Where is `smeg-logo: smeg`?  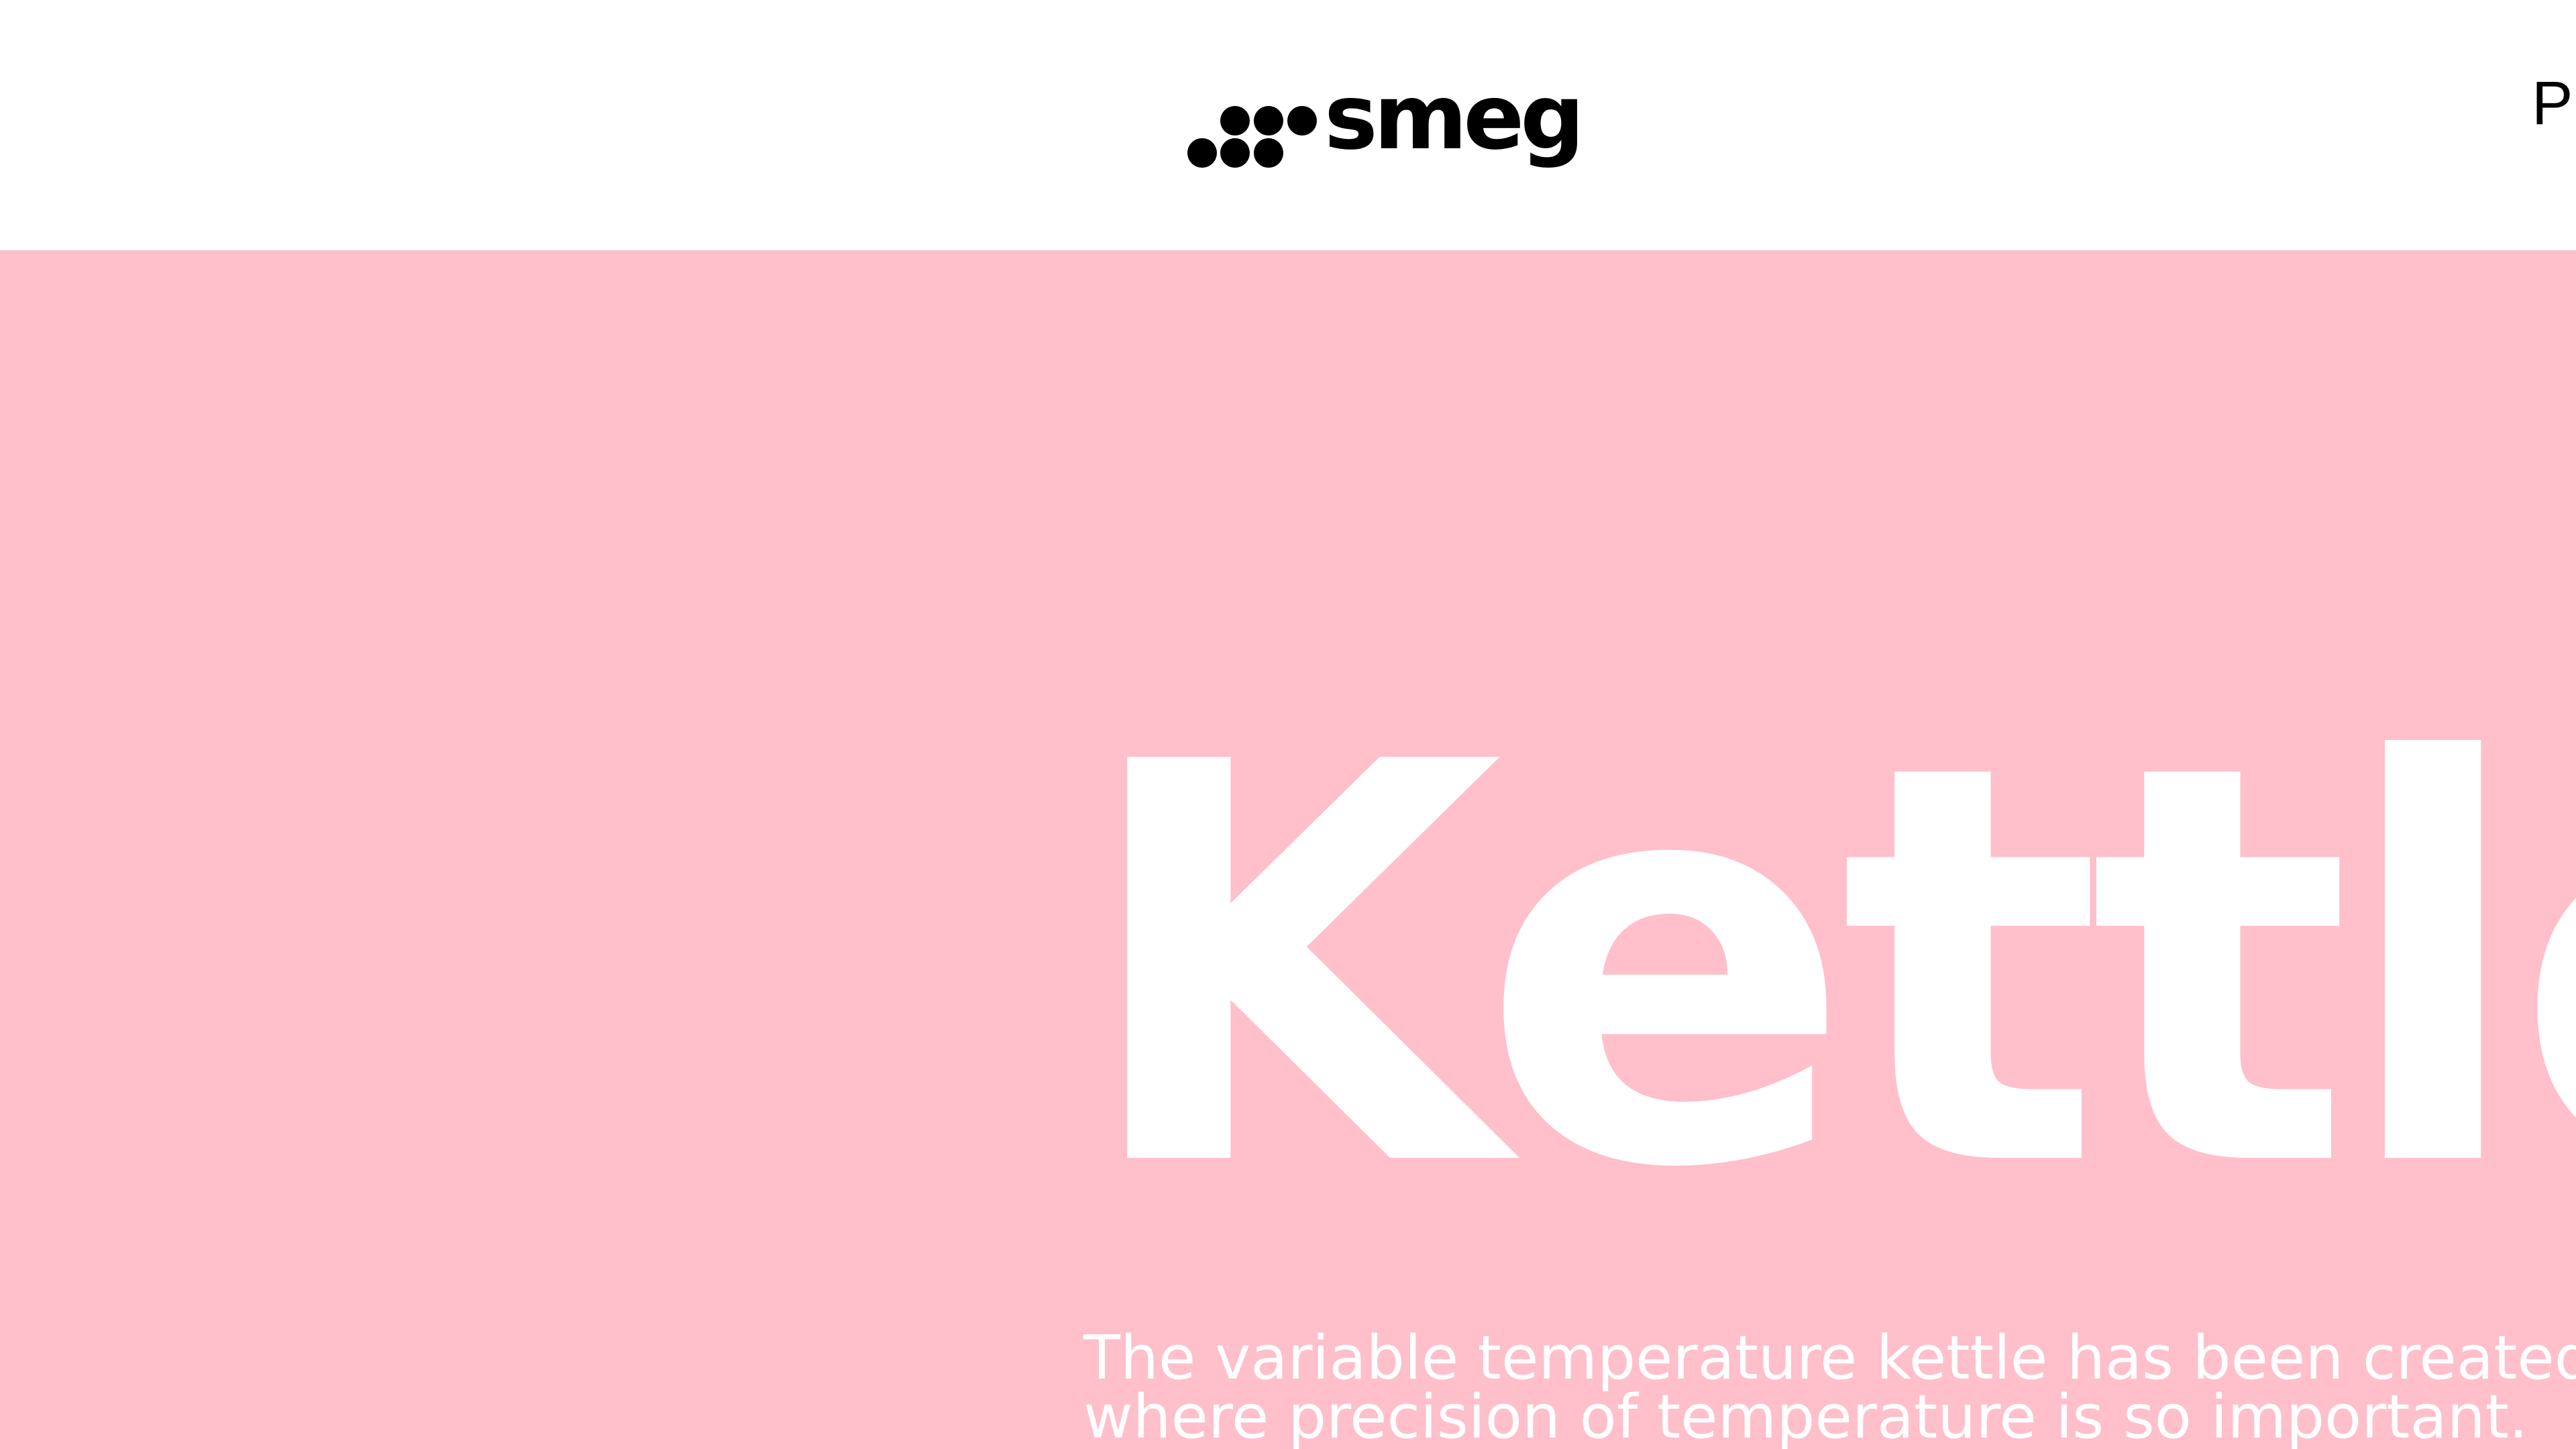 smeg-logo: smeg is located at coordinates (1384, 120).